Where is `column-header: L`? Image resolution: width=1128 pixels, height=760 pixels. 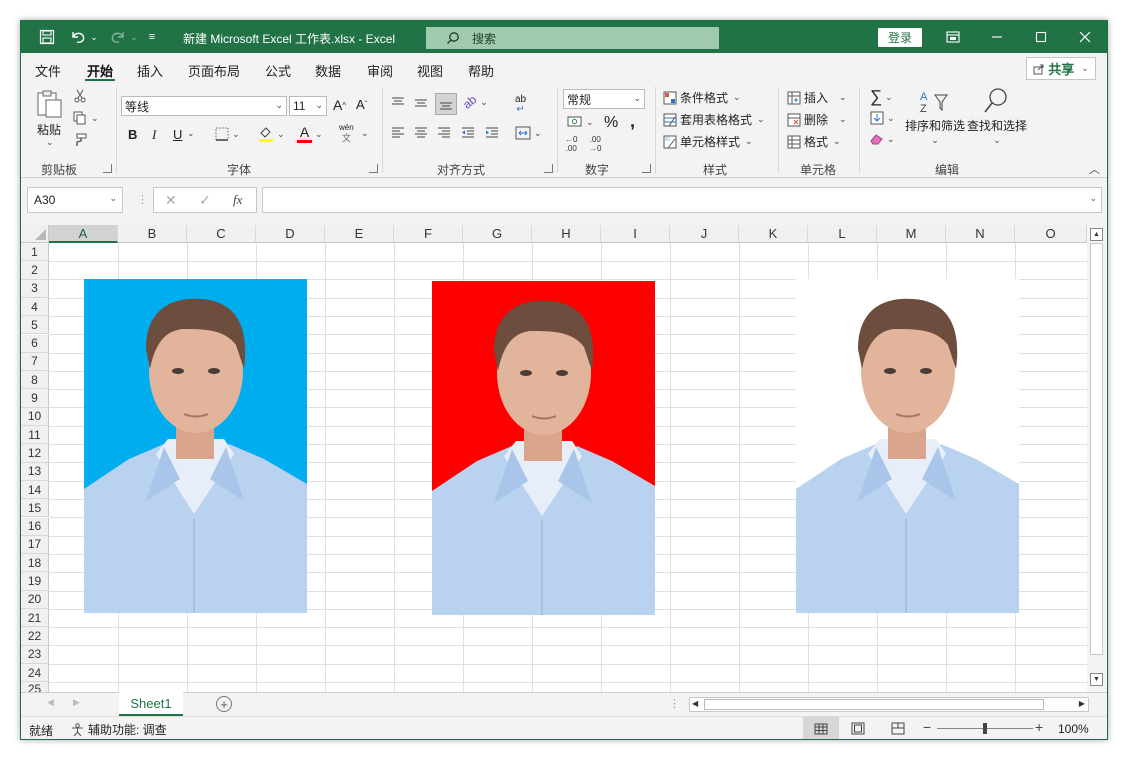
column-header: L is located at coordinates (842, 234).